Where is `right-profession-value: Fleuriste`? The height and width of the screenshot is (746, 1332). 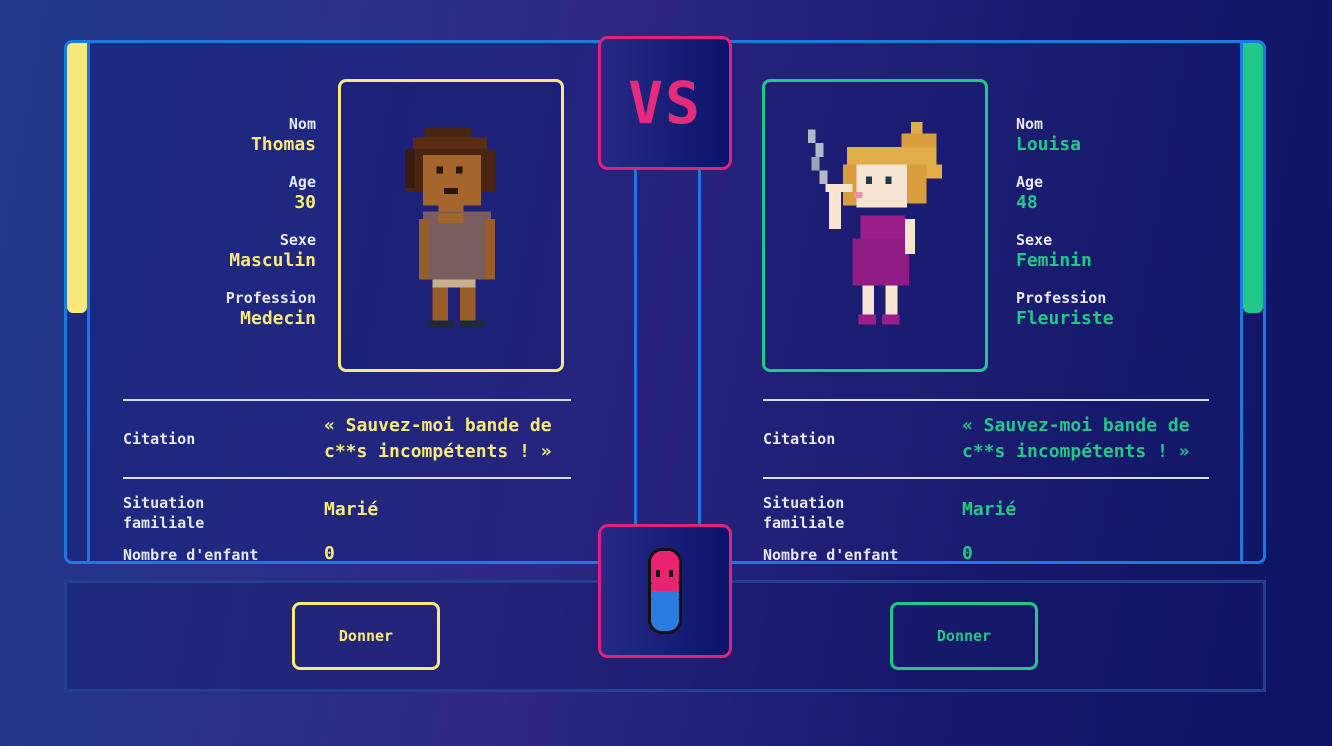
right-profession-value: Fleuriste is located at coordinates (1065, 318).